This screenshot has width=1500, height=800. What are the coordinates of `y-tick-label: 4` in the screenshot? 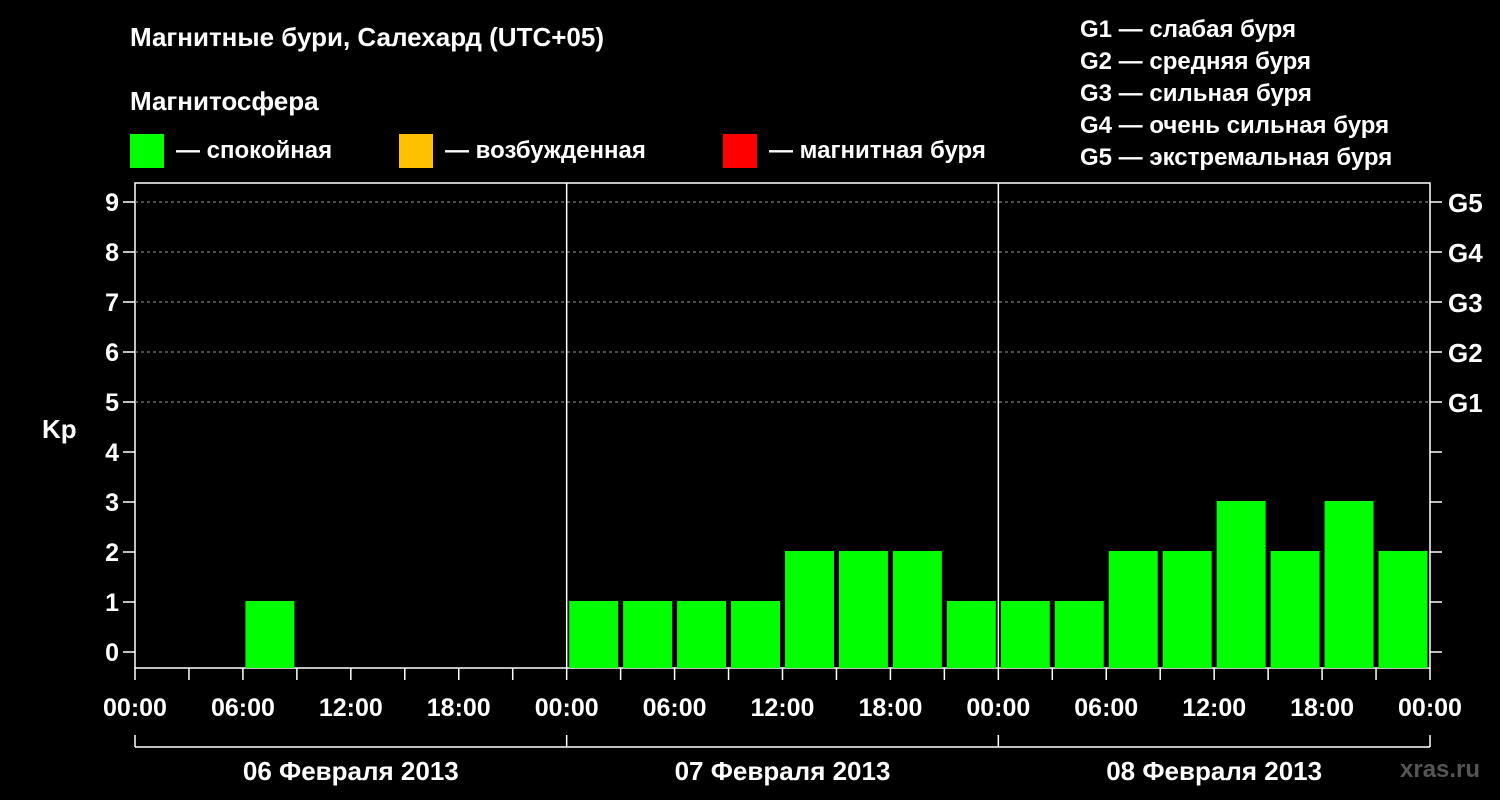 It's located at (112, 453).